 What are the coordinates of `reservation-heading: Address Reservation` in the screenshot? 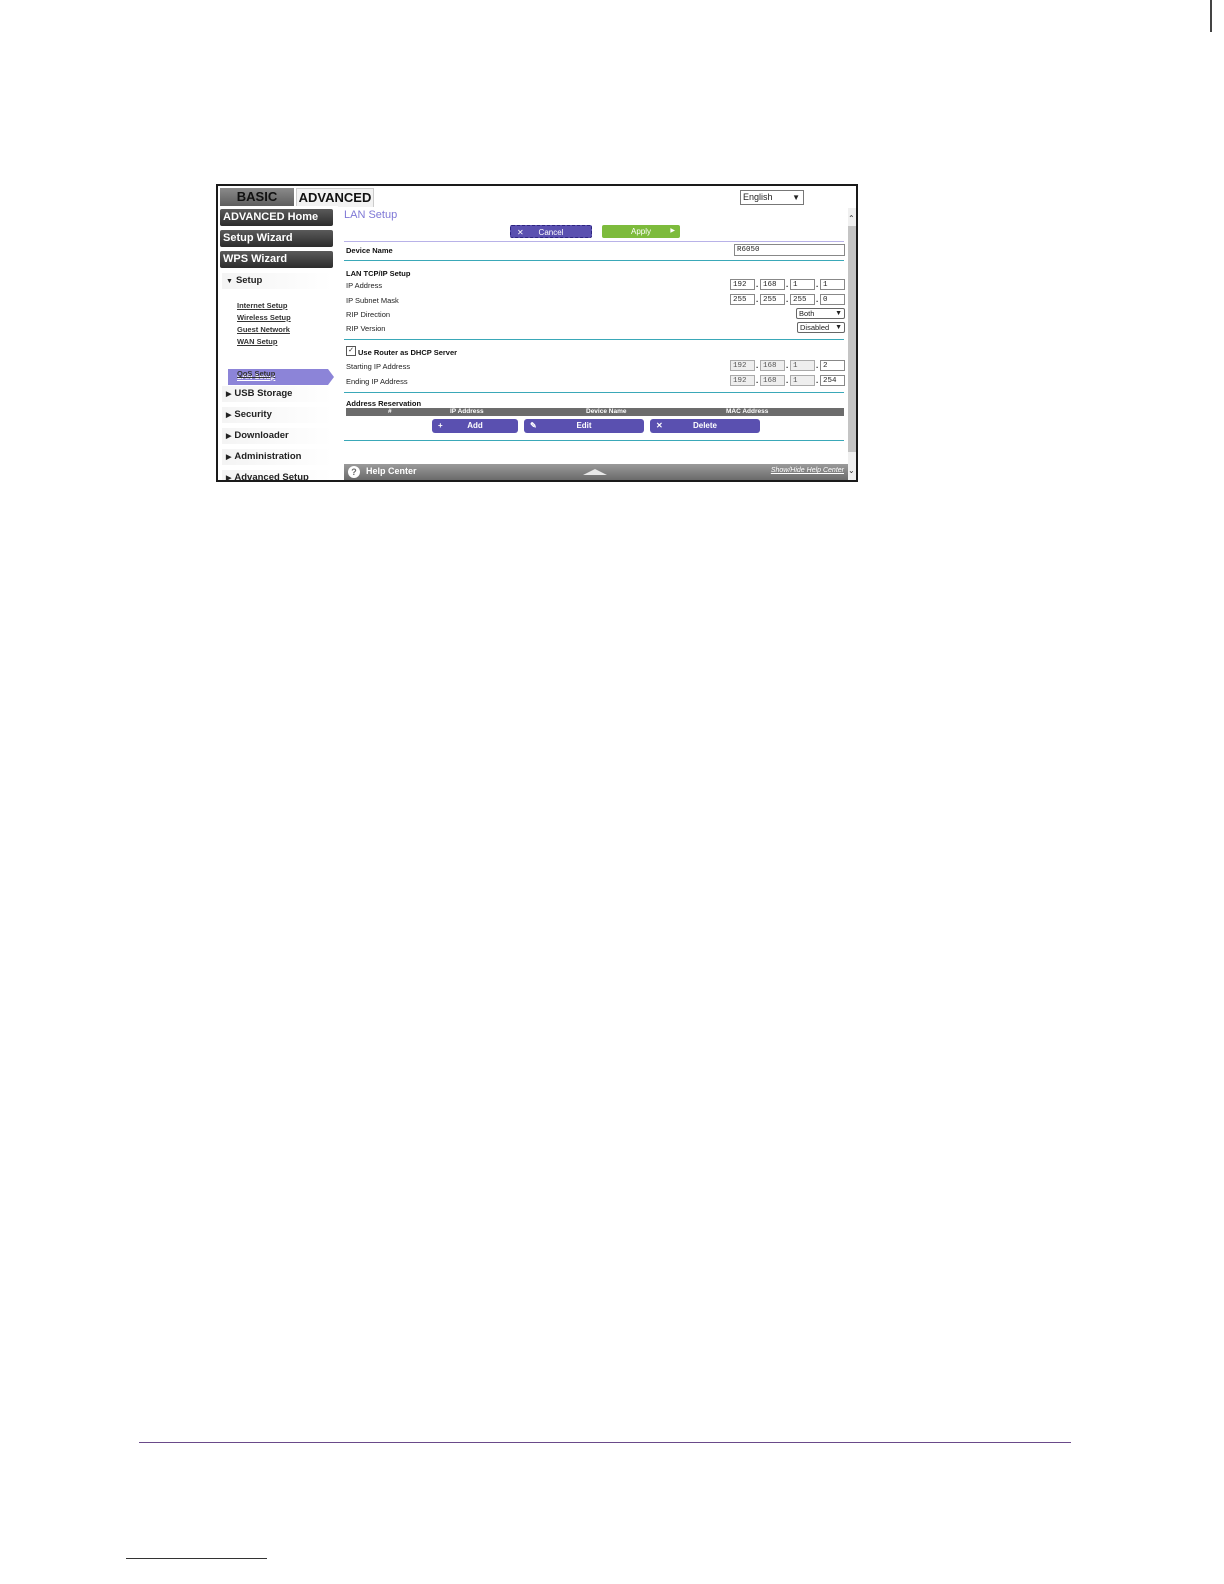 It's located at (384, 403).